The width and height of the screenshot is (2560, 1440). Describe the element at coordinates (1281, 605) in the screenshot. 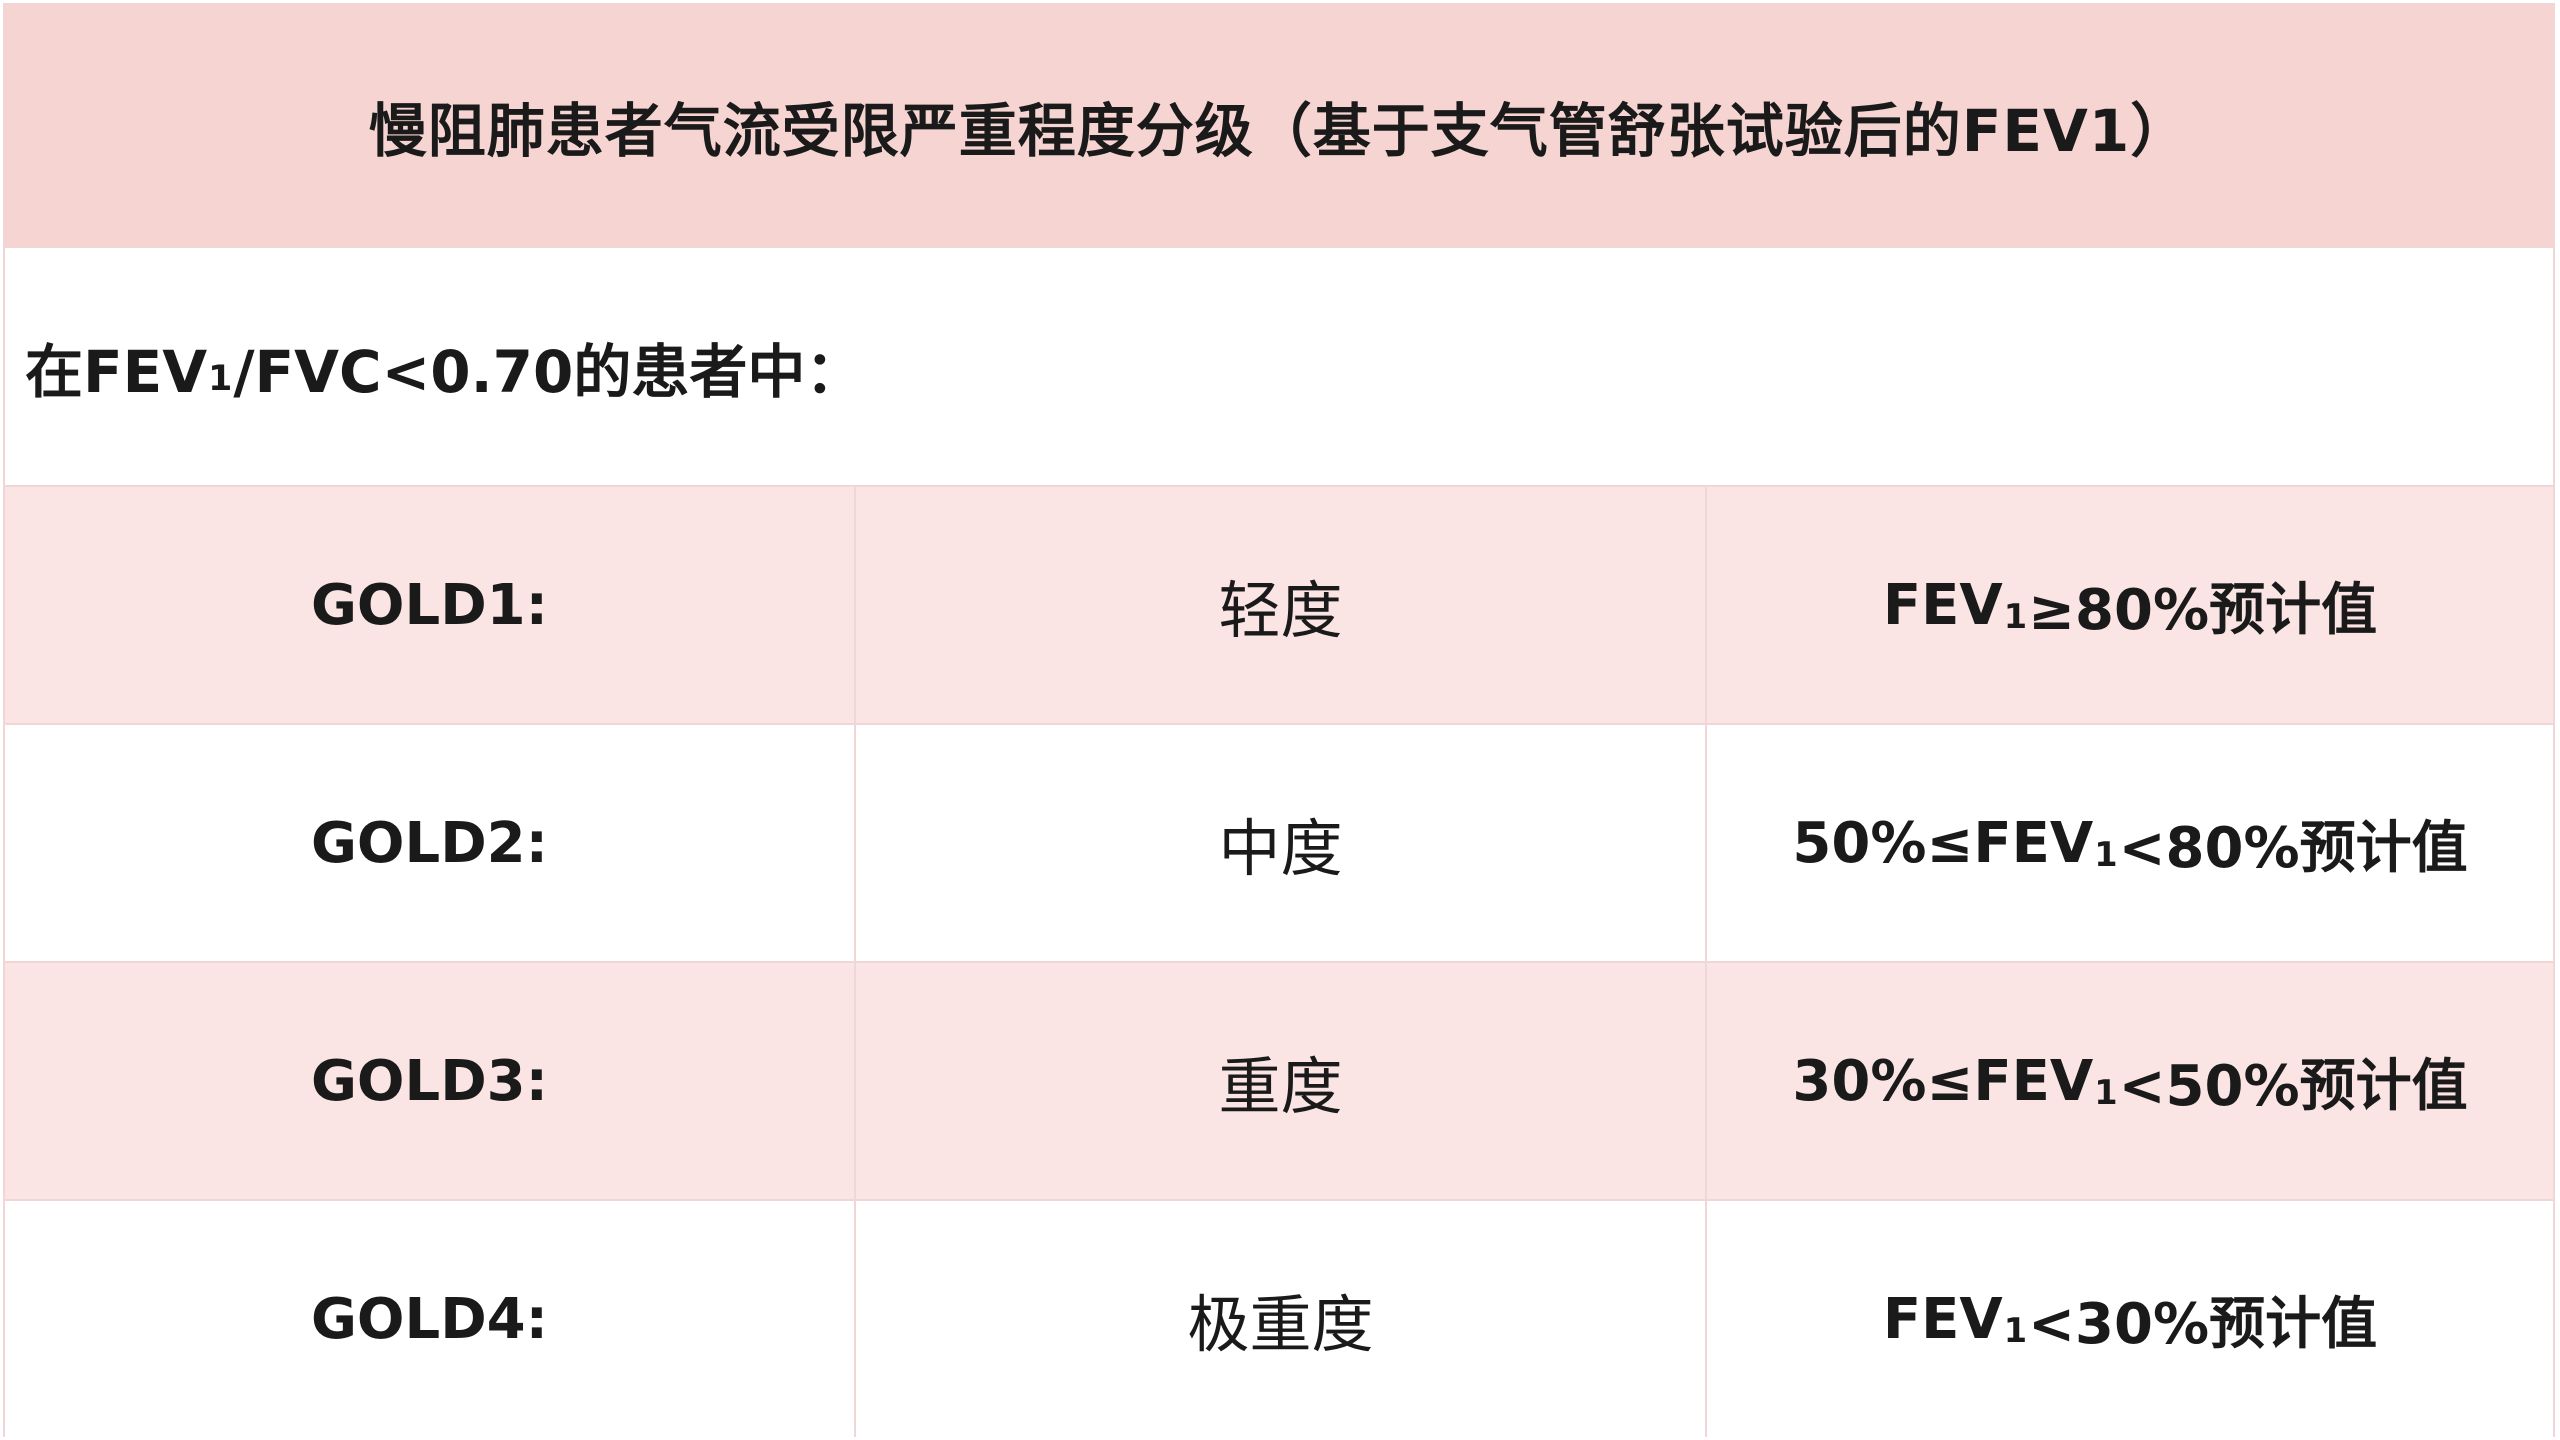

I see `severity-cell: 轻度` at that location.